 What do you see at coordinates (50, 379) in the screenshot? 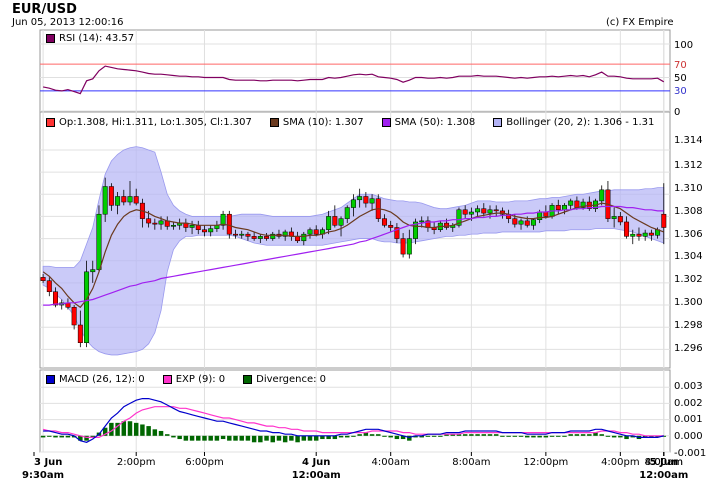
I see `macd-swatch` at bounding box center [50, 379].